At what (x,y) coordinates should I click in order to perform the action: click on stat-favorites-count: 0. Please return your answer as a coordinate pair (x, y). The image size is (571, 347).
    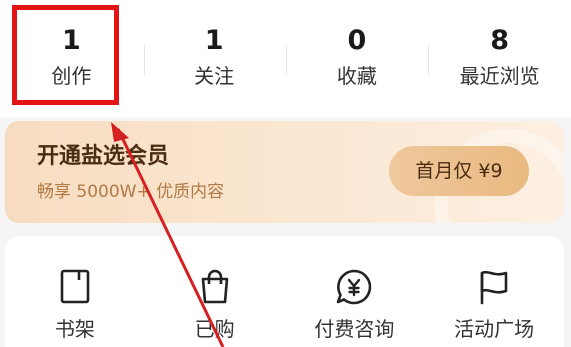
    Looking at the image, I should click on (357, 40).